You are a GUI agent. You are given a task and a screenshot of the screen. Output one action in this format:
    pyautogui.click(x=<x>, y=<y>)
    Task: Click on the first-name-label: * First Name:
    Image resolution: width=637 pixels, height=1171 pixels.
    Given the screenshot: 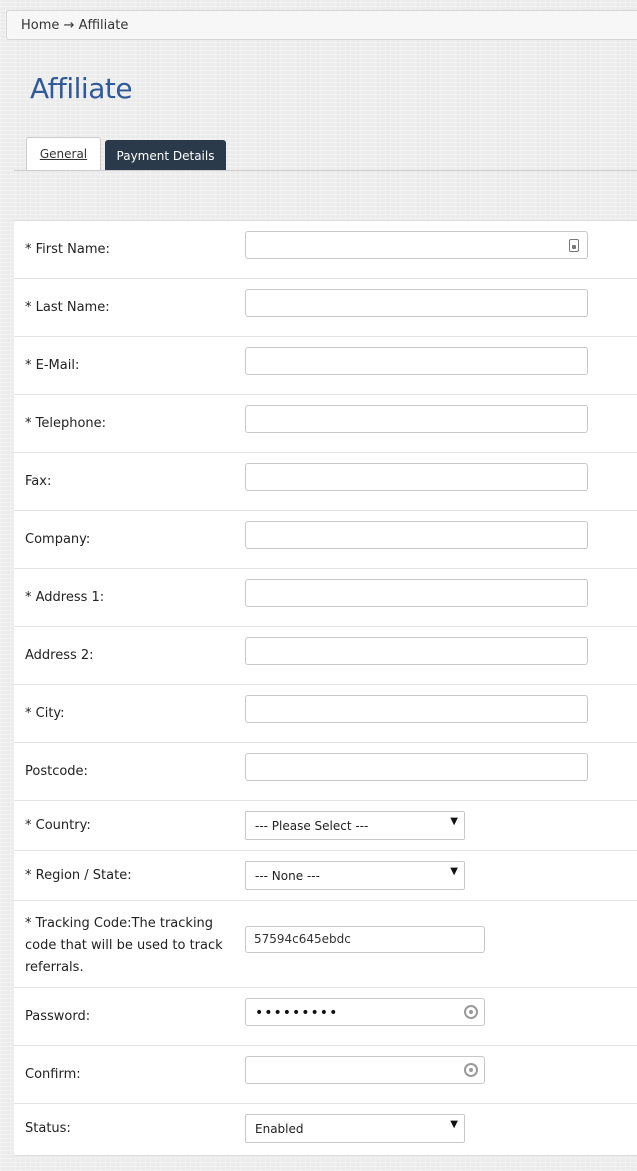 What is the action you would take?
    pyautogui.click(x=67, y=249)
    